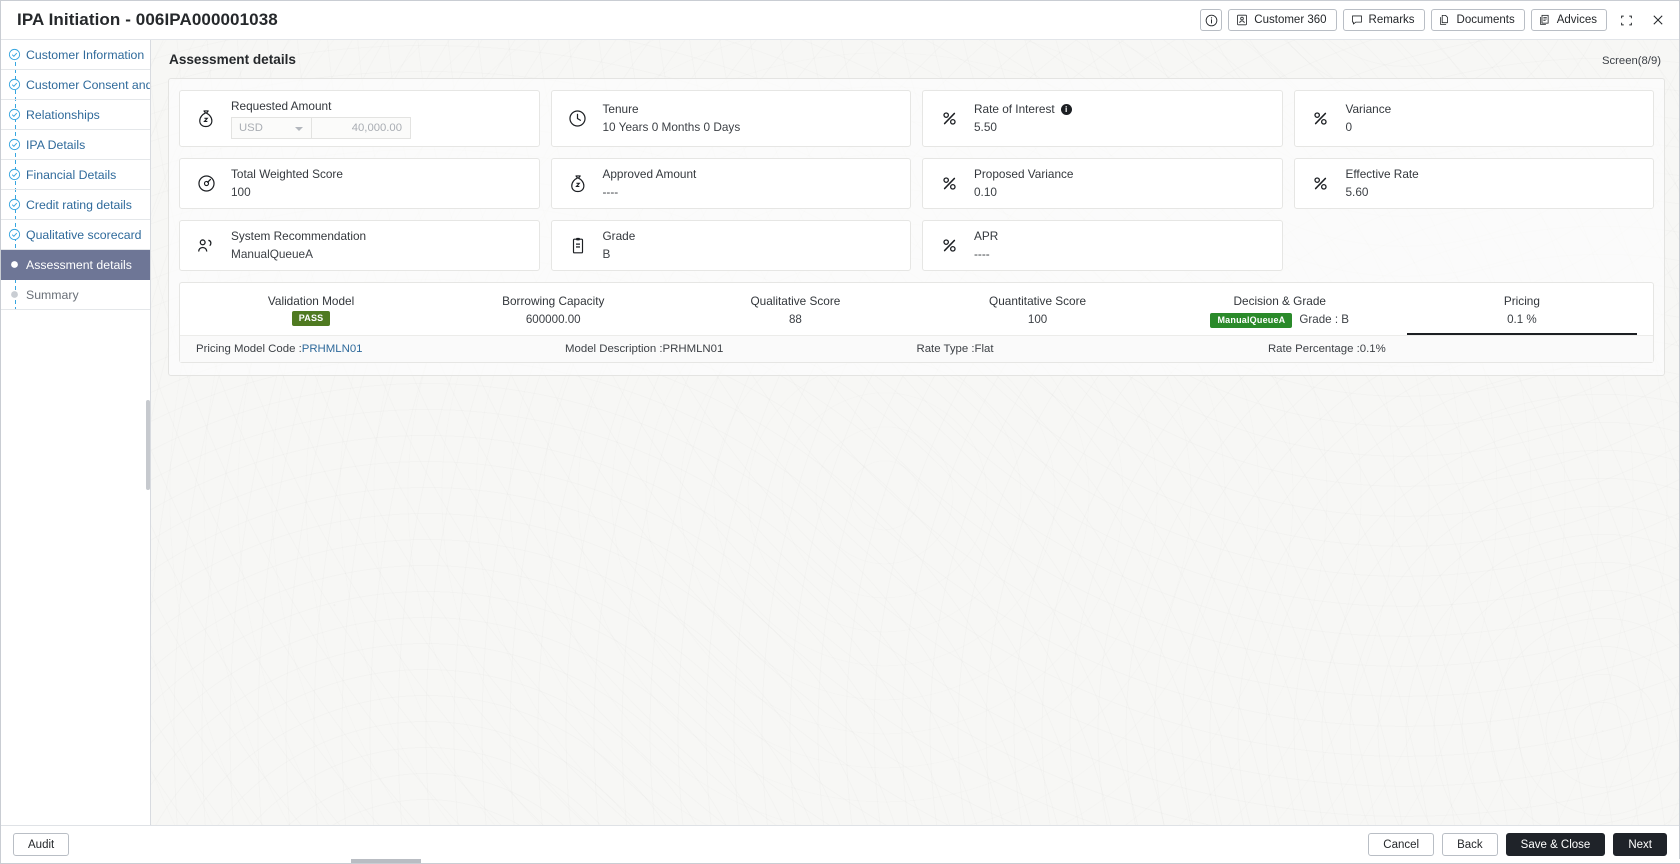 This screenshot has width=1680, height=864. I want to click on rate-type: Rate Type :Flat, so click(955, 349).